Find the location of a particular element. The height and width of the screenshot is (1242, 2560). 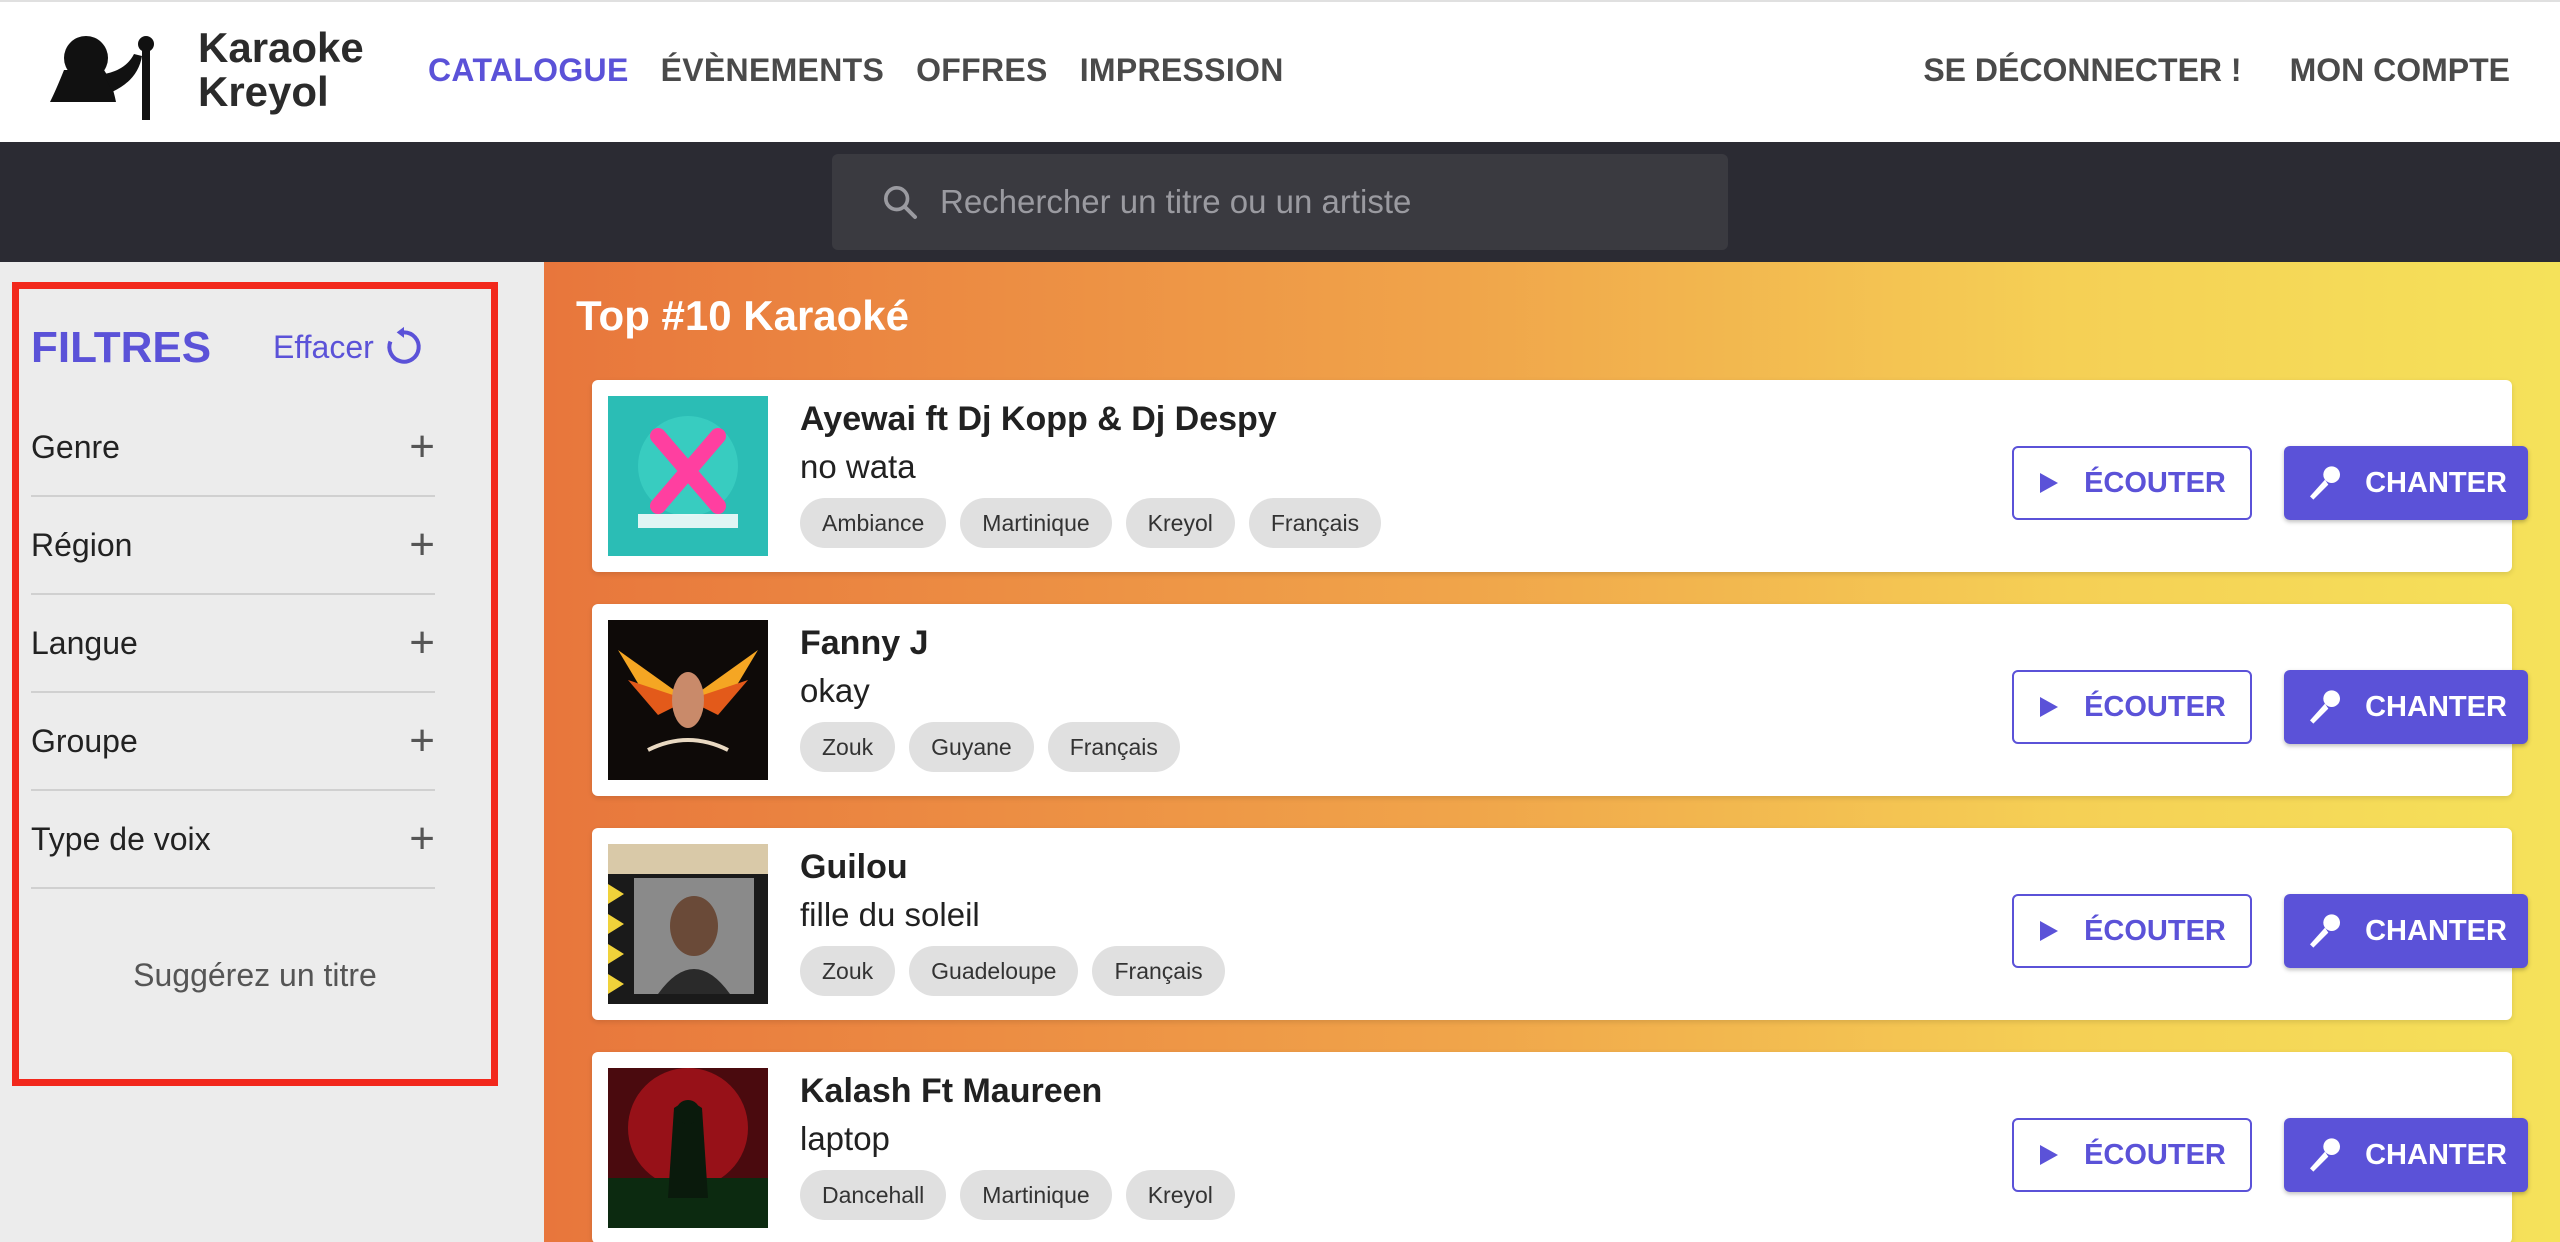

search-icon is located at coordinates (900, 202).